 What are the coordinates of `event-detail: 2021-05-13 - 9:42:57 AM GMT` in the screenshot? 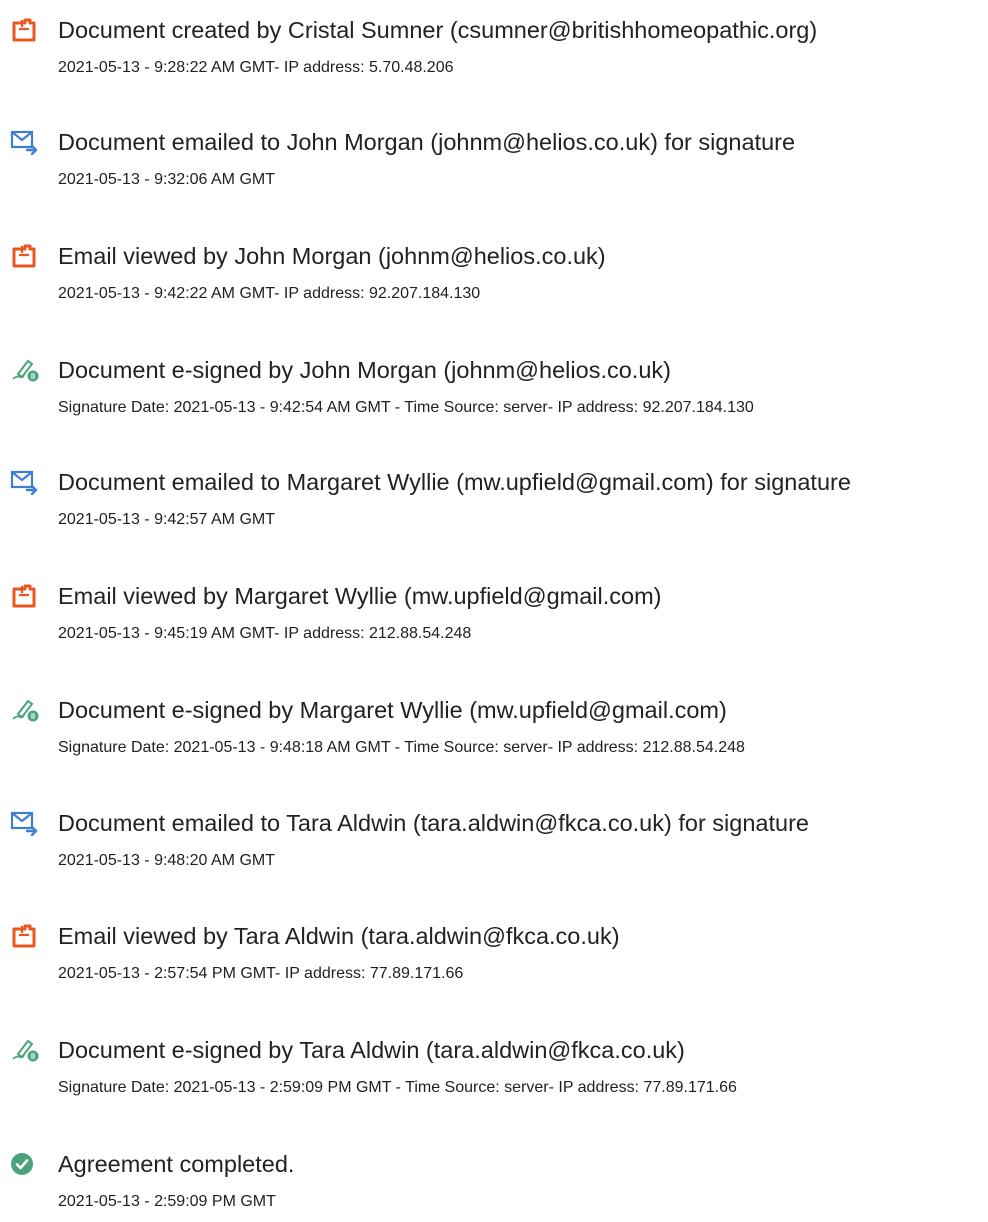 It's located at (166, 519).